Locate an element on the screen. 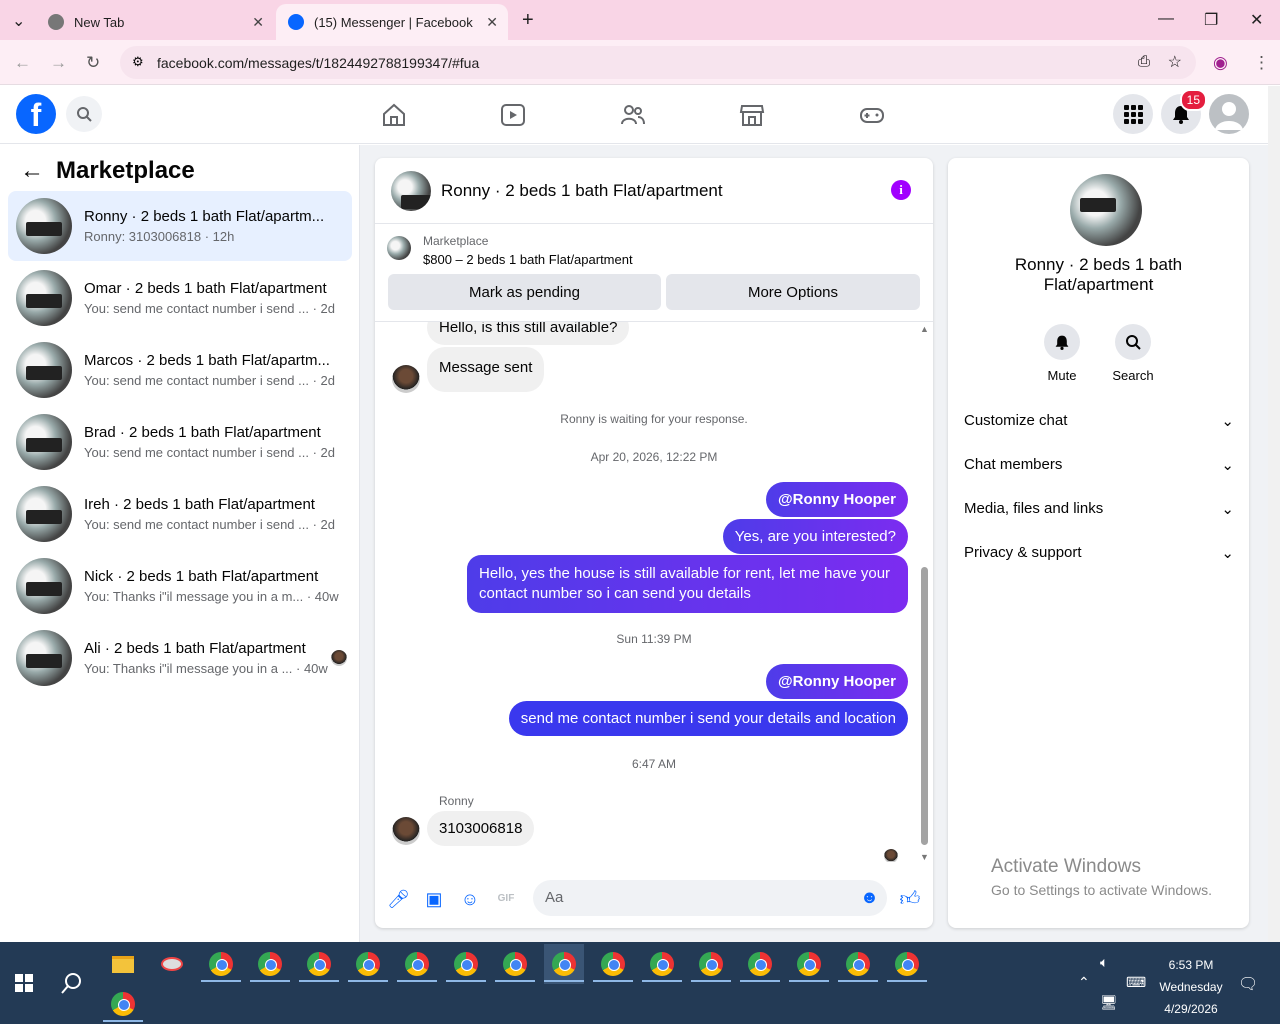  customize-chat-section: Customize chat ⌄ is located at coordinates (1099, 421).